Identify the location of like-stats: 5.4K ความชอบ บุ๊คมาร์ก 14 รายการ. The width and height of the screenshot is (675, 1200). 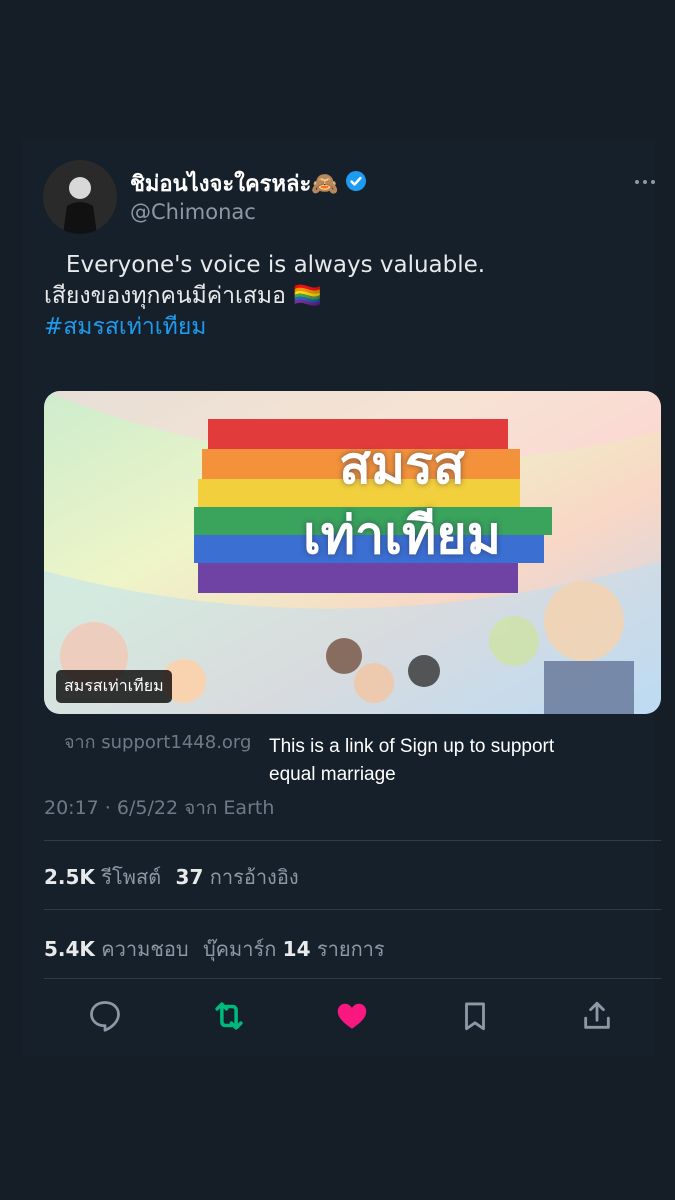
(214, 949).